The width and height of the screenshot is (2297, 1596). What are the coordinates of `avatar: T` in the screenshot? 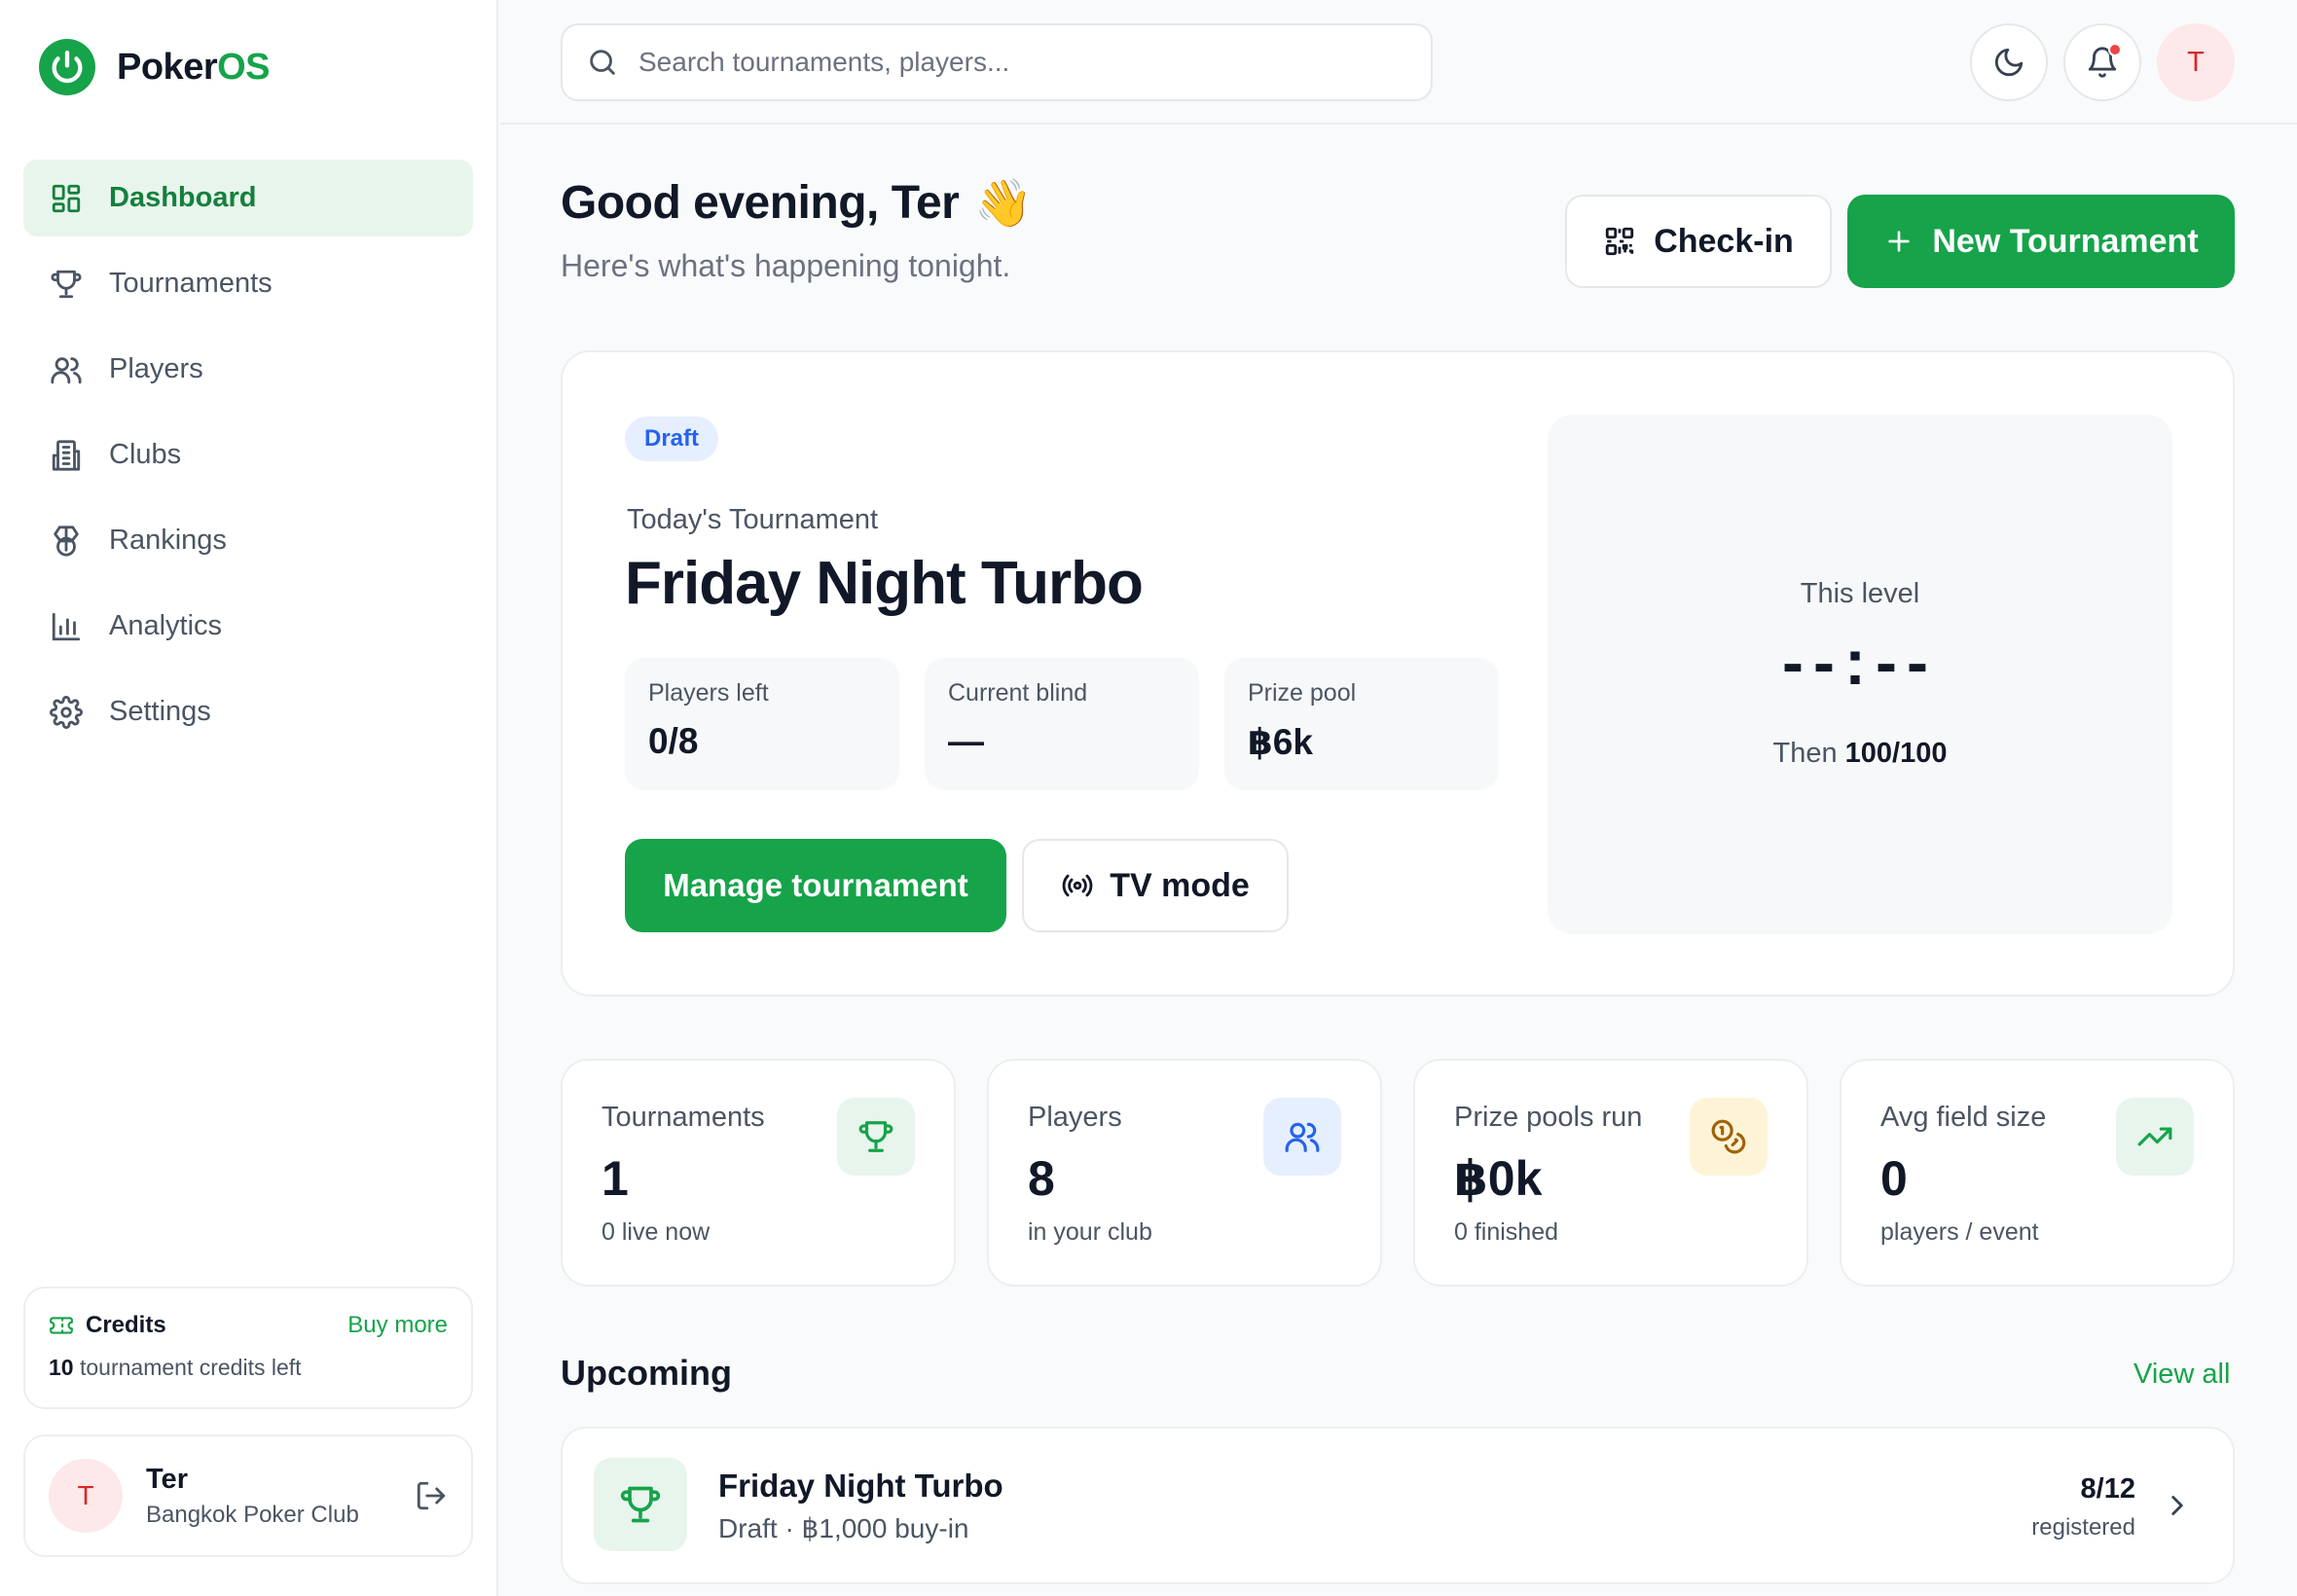 It's located at (86, 1496).